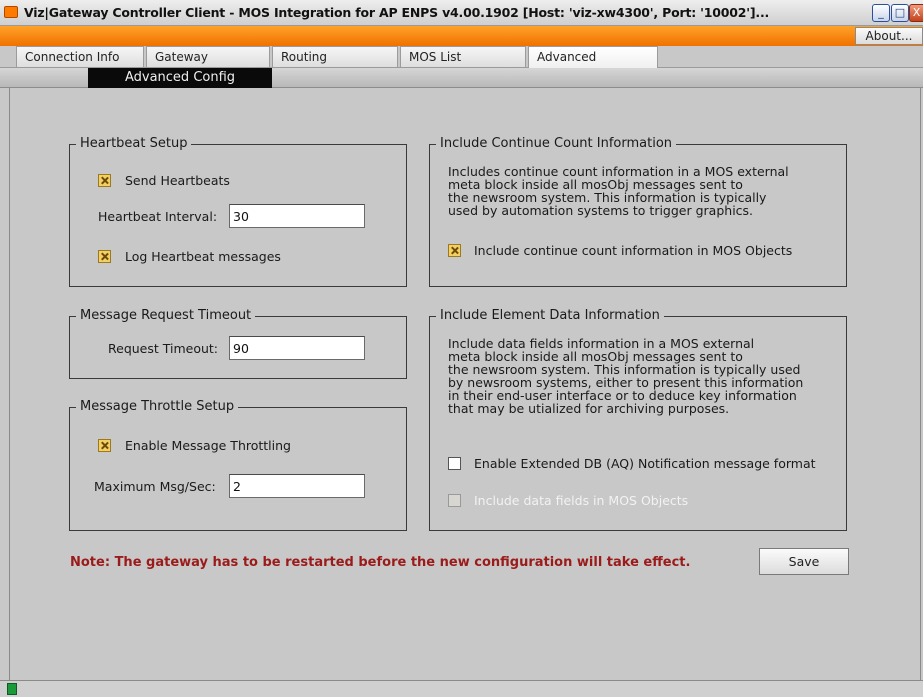 This screenshot has width=923, height=697. What do you see at coordinates (916, 13) in the screenshot?
I see `close-button: X` at bounding box center [916, 13].